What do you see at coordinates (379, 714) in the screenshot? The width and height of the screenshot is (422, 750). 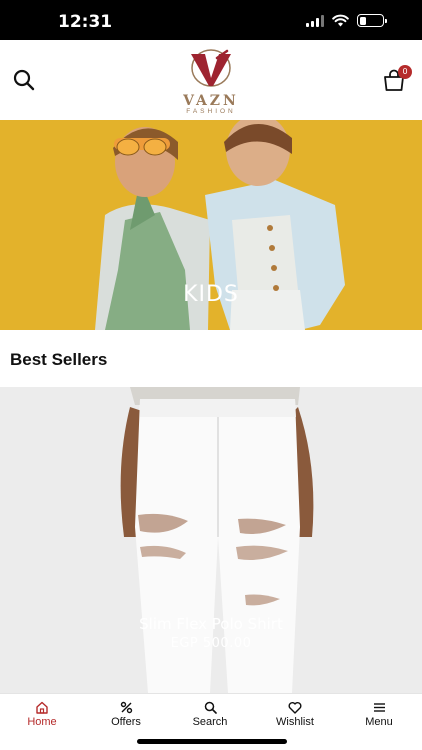 I see `tab-menu: Menu` at bounding box center [379, 714].